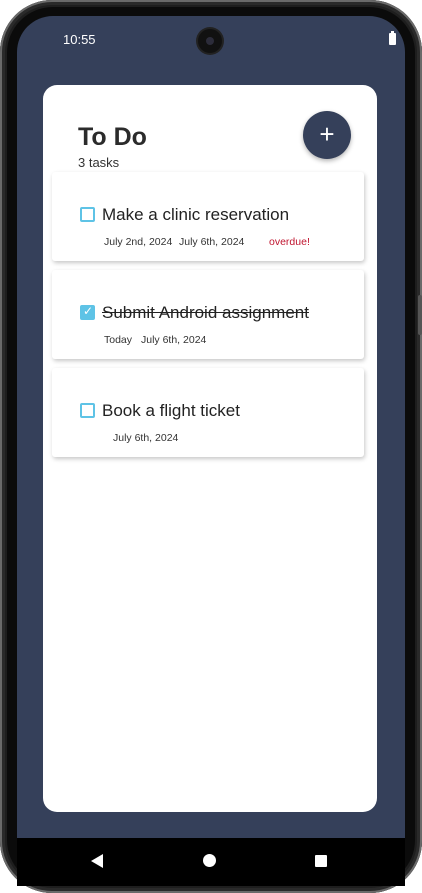  I want to click on plus-icon: +, so click(327, 134).